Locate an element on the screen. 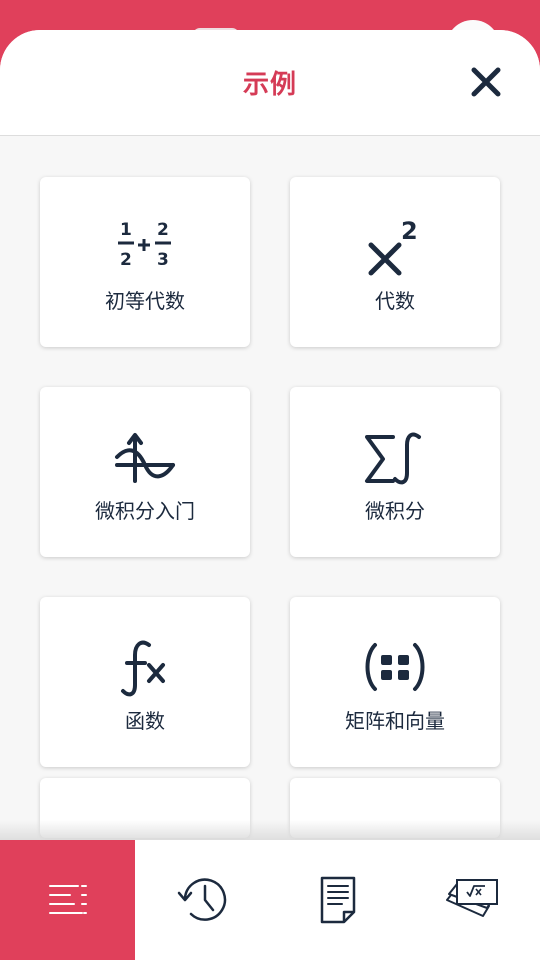 This screenshot has width=540, height=960. history-clock-icon is located at coordinates (201, 899).